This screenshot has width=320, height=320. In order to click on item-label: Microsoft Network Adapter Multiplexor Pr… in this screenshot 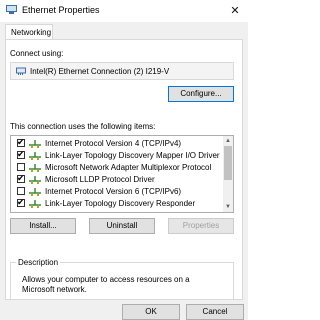, I will do `click(128, 167)`.